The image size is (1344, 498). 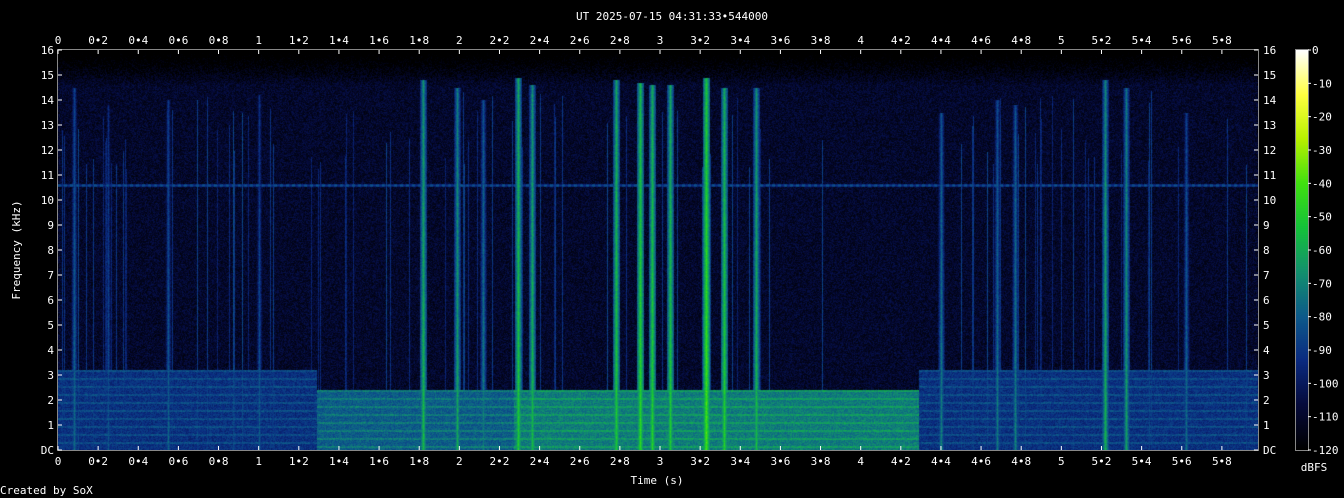 What do you see at coordinates (1322, 317) in the screenshot?
I see `colorbar-tick-label: -80` at bounding box center [1322, 317].